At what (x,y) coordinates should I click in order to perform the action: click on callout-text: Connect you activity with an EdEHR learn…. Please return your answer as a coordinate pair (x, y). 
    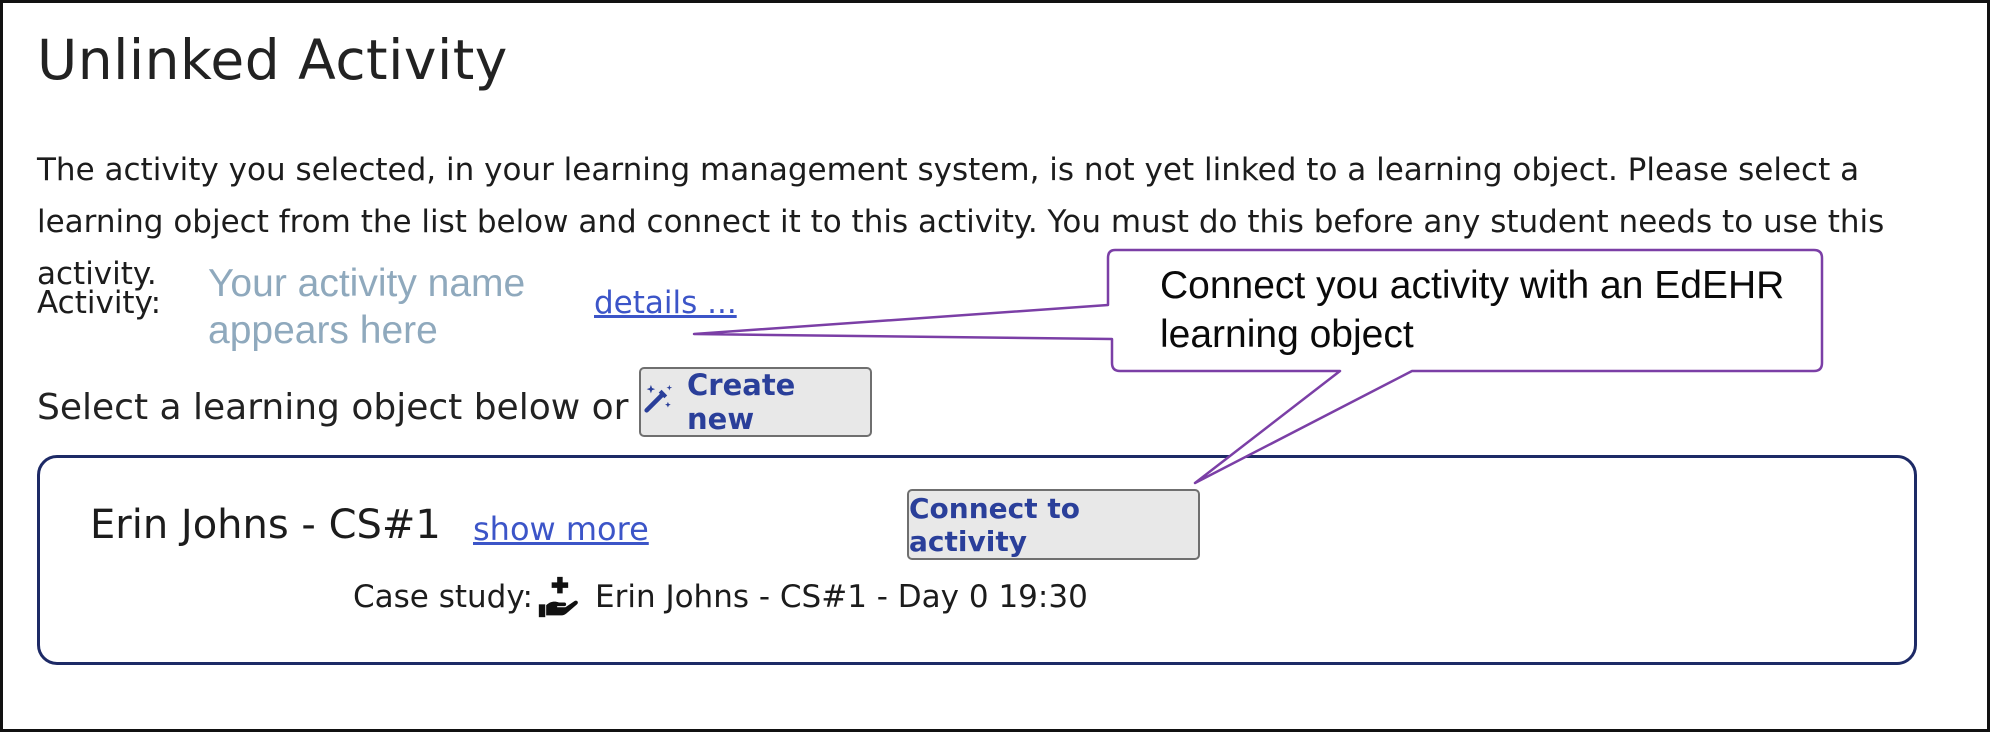
    Looking at the image, I should click on (1472, 310).